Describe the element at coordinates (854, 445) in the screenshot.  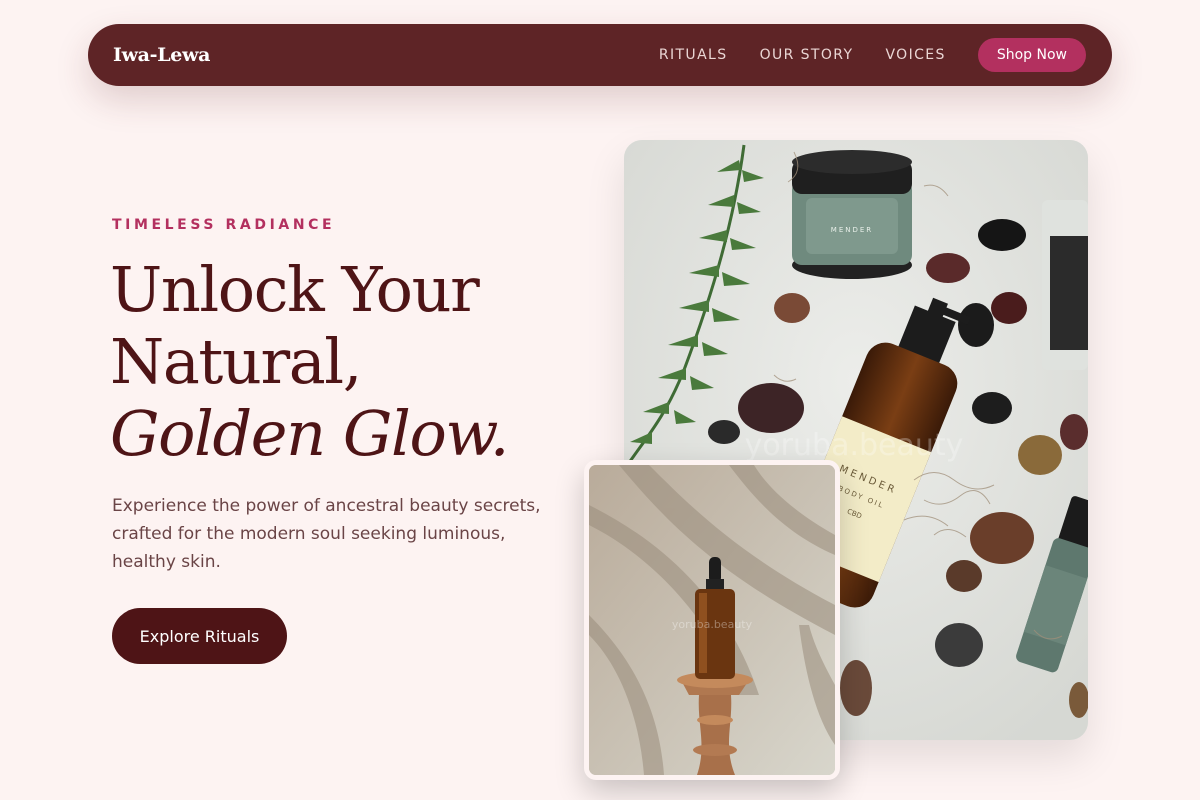
I see `main-watermark: yoruba.beauty` at that location.